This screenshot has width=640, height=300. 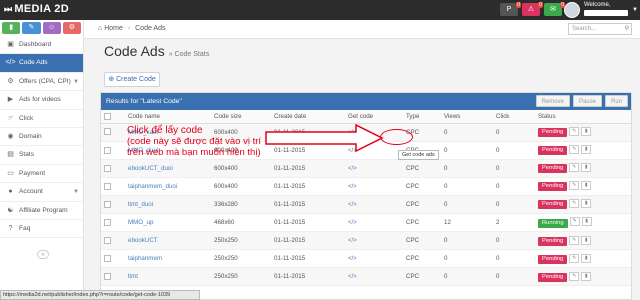 What do you see at coordinates (168, 117) in the screenshot?
I see `column-header: Code name` at bounding box center [168, 117].